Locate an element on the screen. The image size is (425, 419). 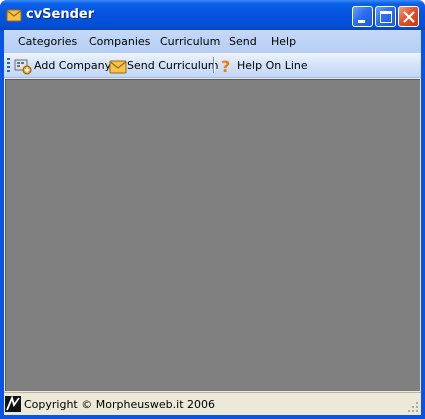
toolbar-separator is located at coordinates (214, 65).